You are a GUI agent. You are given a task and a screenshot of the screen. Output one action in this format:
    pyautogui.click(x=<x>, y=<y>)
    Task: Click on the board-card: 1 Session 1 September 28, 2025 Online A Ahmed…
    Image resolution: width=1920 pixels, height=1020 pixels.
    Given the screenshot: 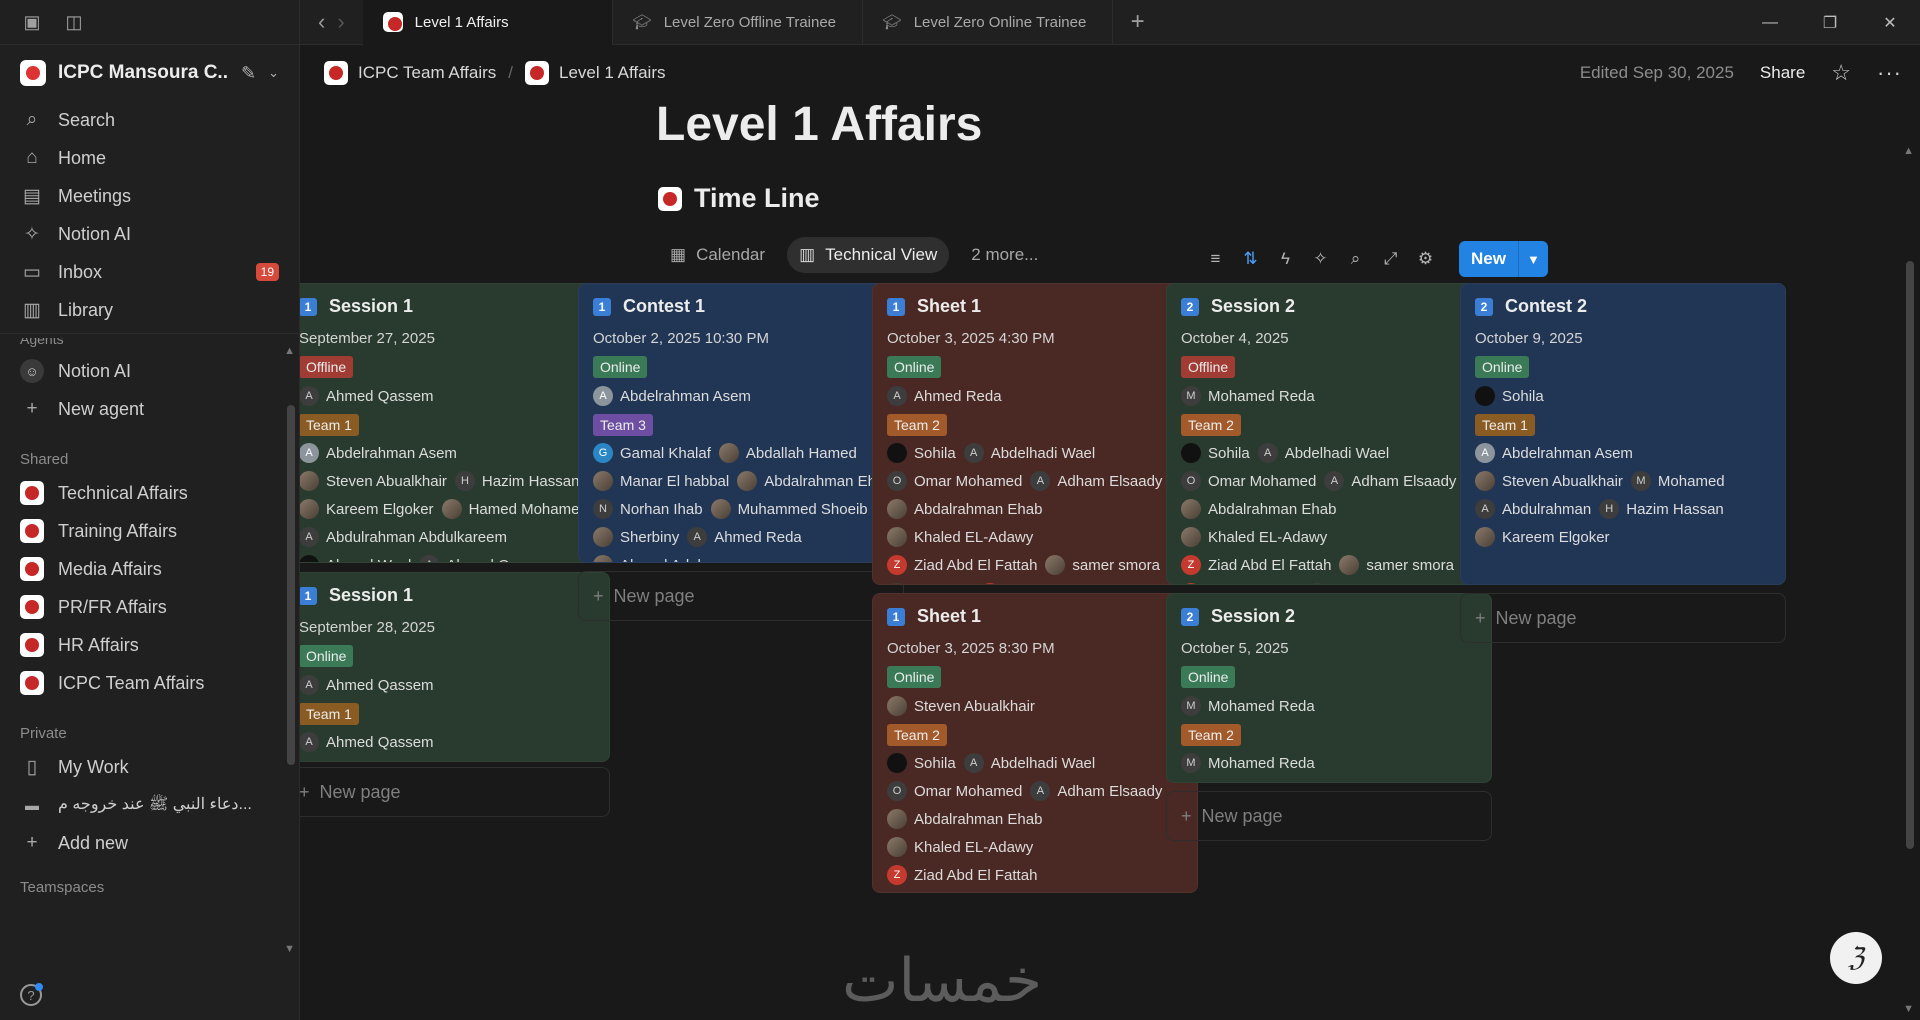 What is the action you would take?
    pyautogui.click(x=455, y=667)
    